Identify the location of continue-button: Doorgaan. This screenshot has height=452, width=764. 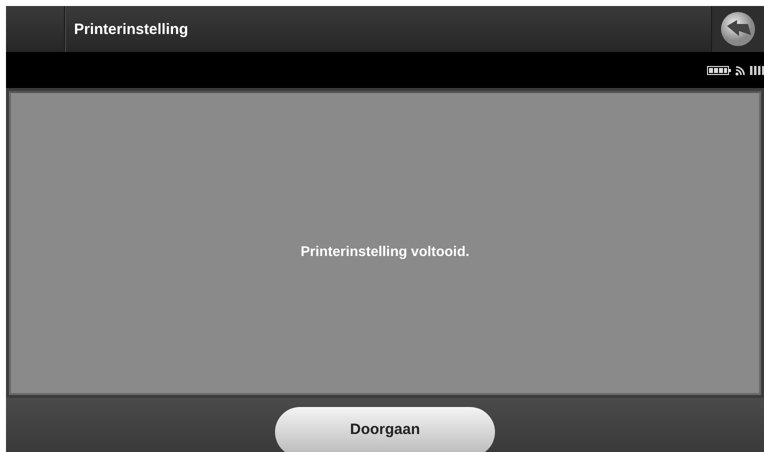
(385, 429).